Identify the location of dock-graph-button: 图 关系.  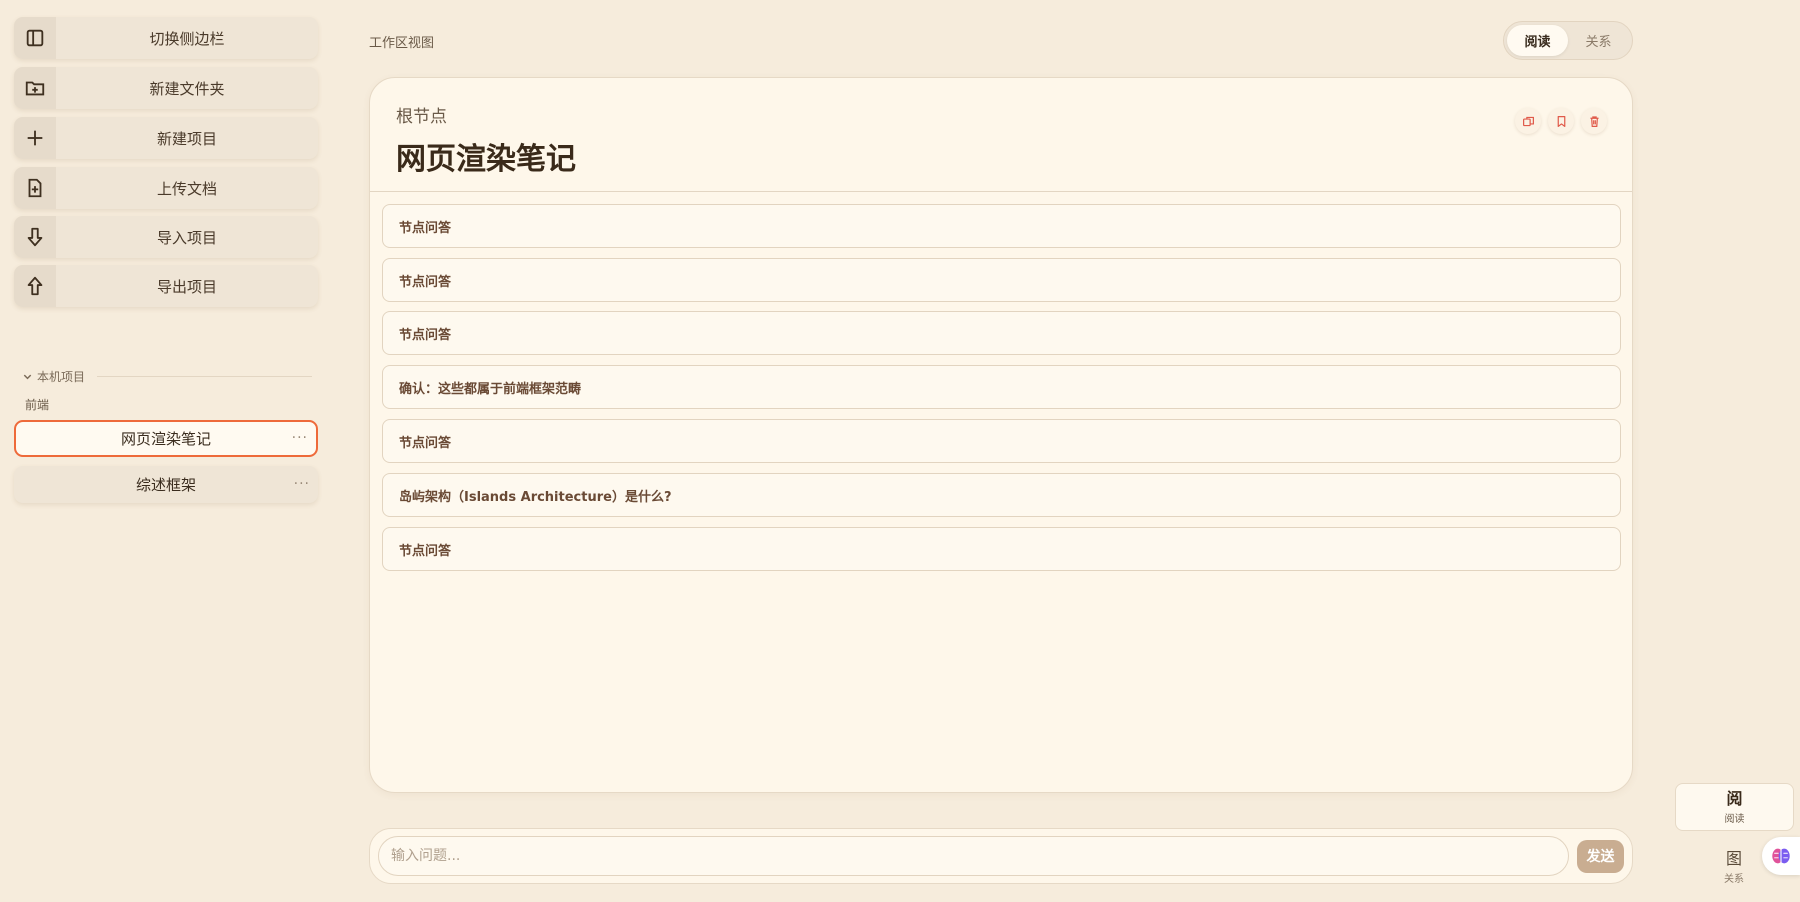
(1734, 867).